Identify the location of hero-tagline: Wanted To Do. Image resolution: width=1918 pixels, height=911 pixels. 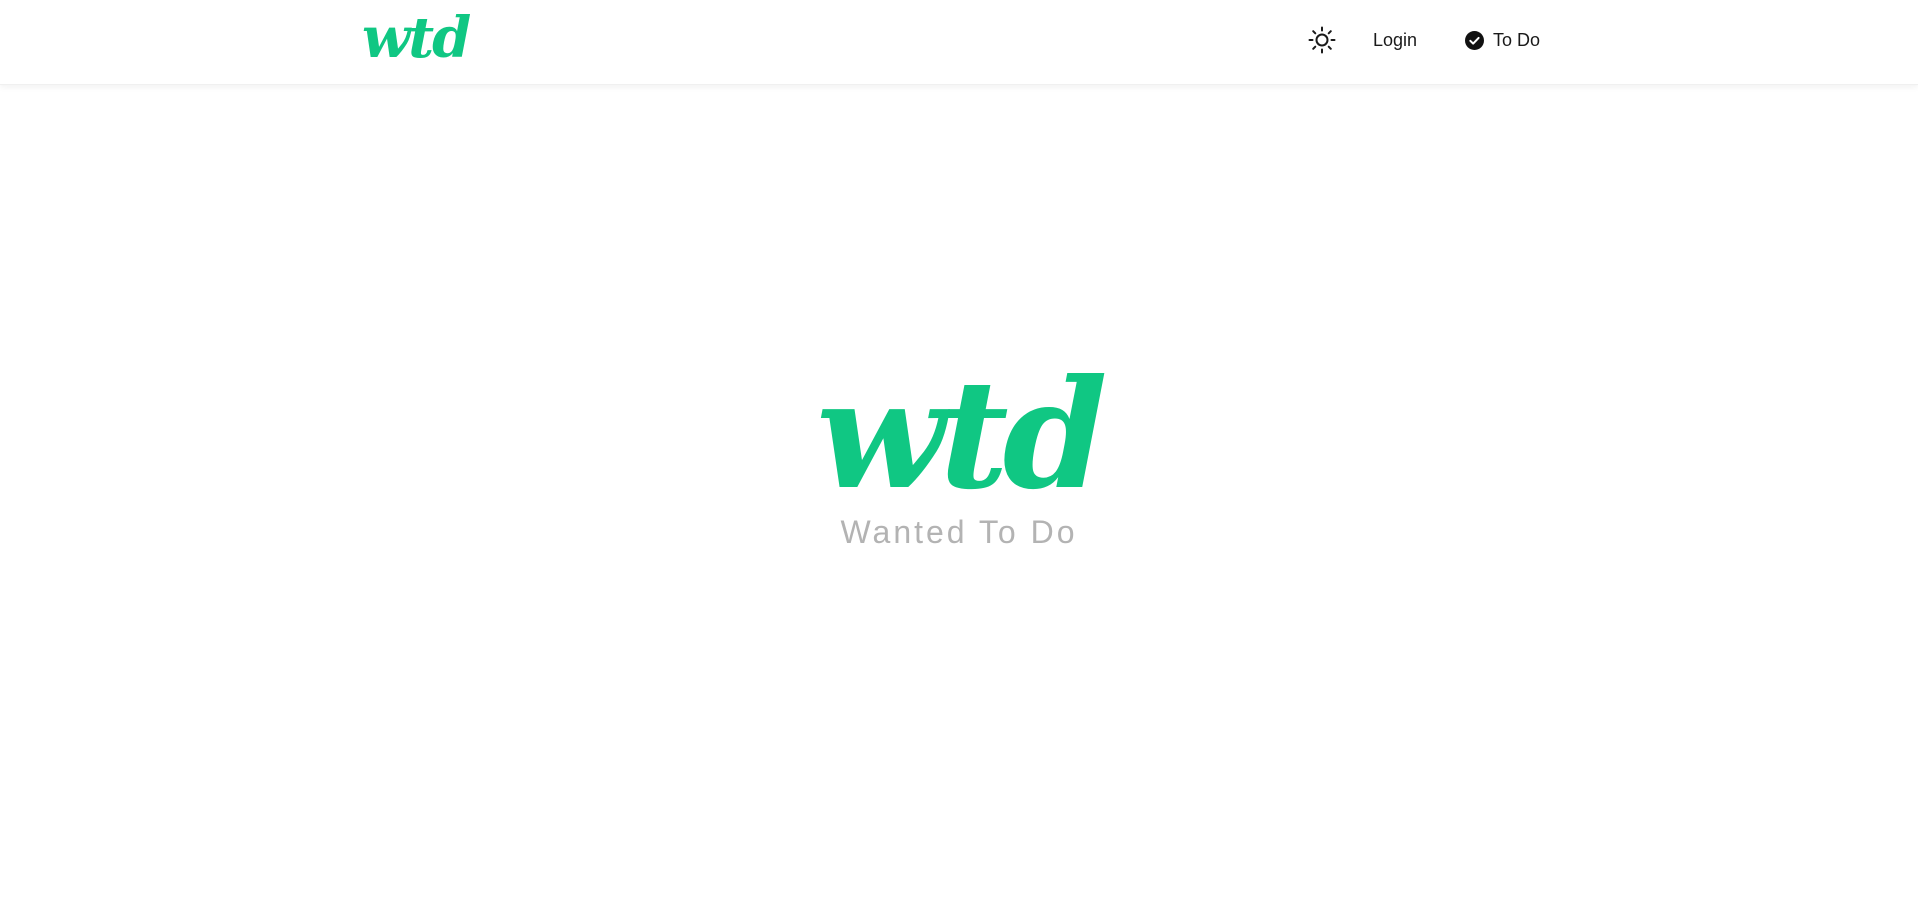
(959, 532).